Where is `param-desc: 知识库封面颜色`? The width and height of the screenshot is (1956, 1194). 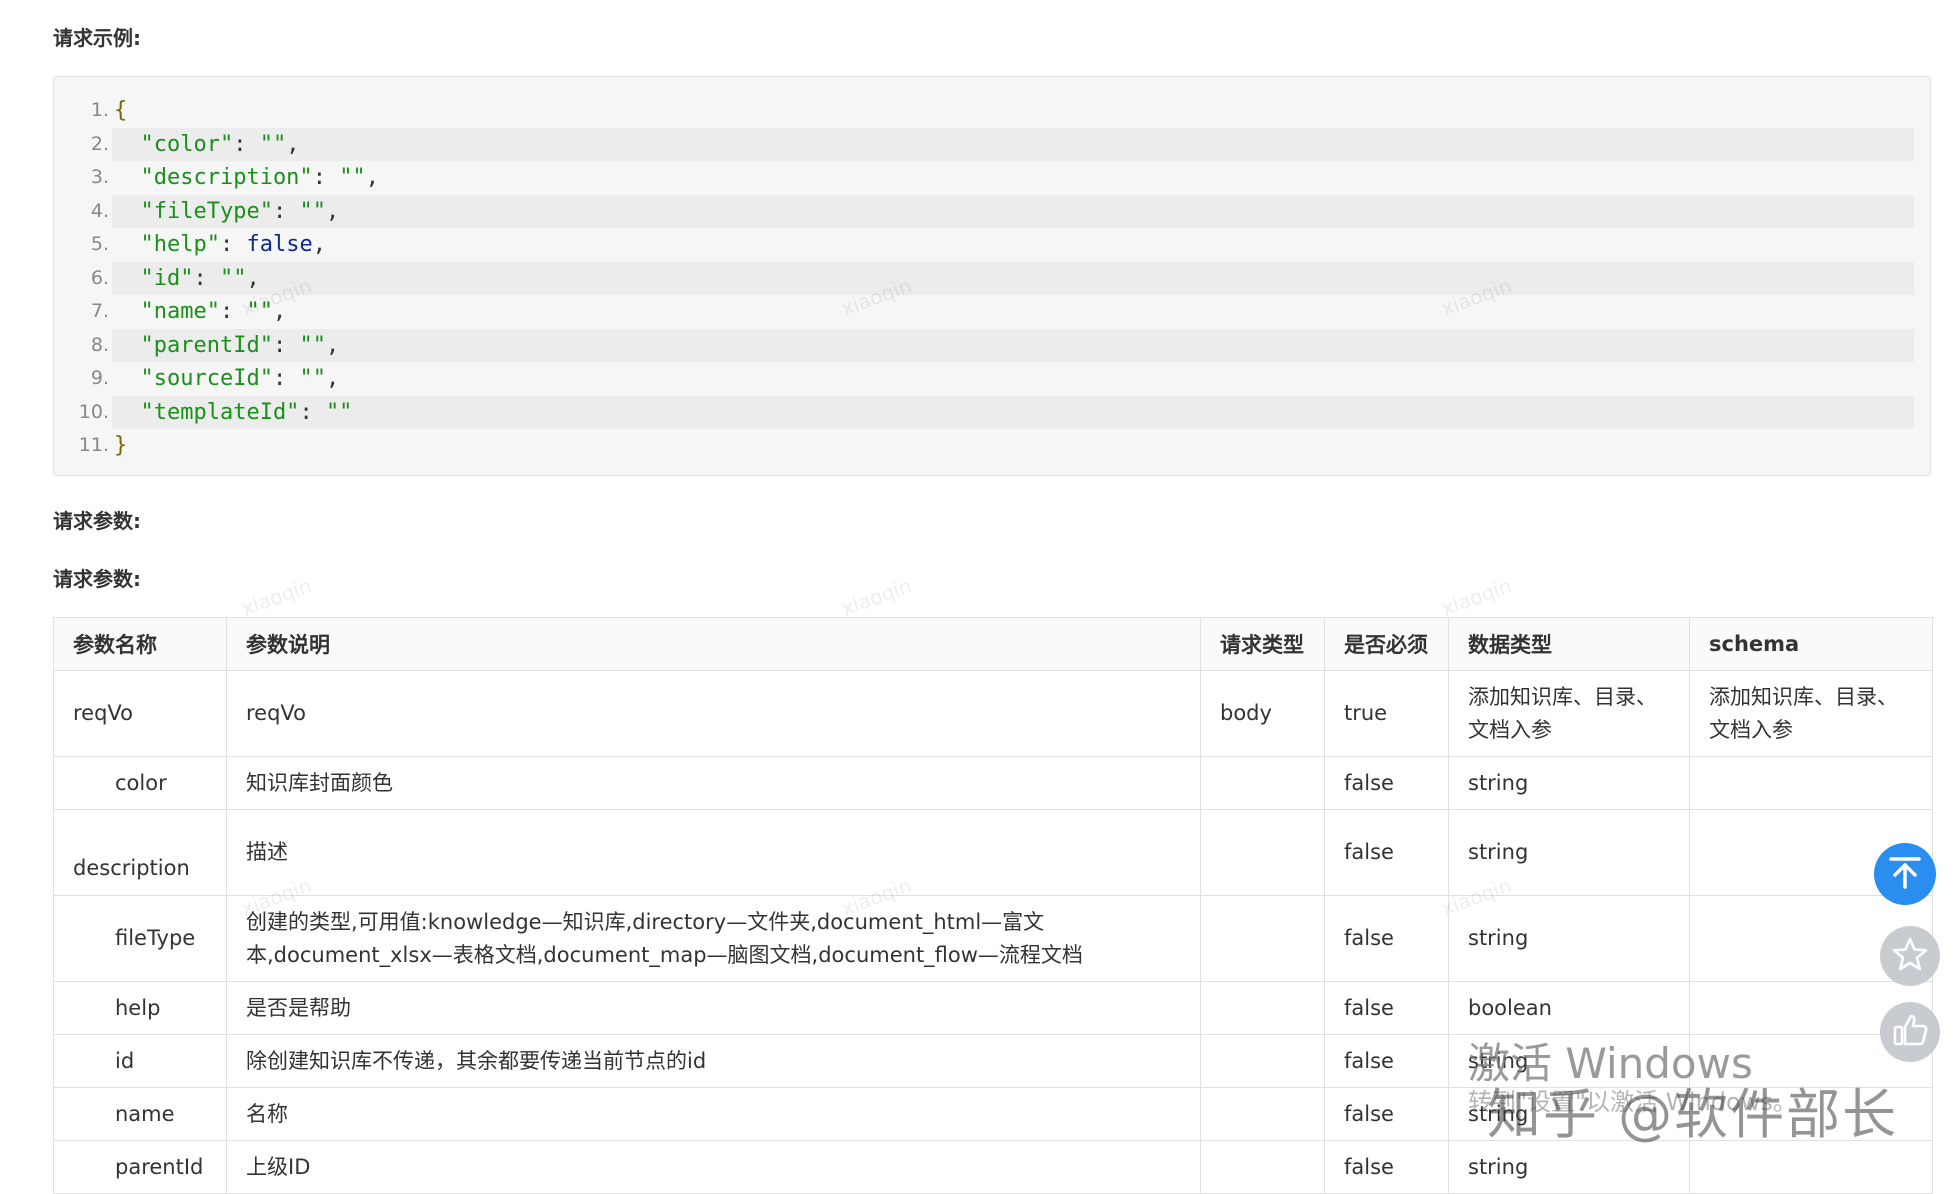
param-desc: 知识库封面颜色 is located at coordinates (713, 783).